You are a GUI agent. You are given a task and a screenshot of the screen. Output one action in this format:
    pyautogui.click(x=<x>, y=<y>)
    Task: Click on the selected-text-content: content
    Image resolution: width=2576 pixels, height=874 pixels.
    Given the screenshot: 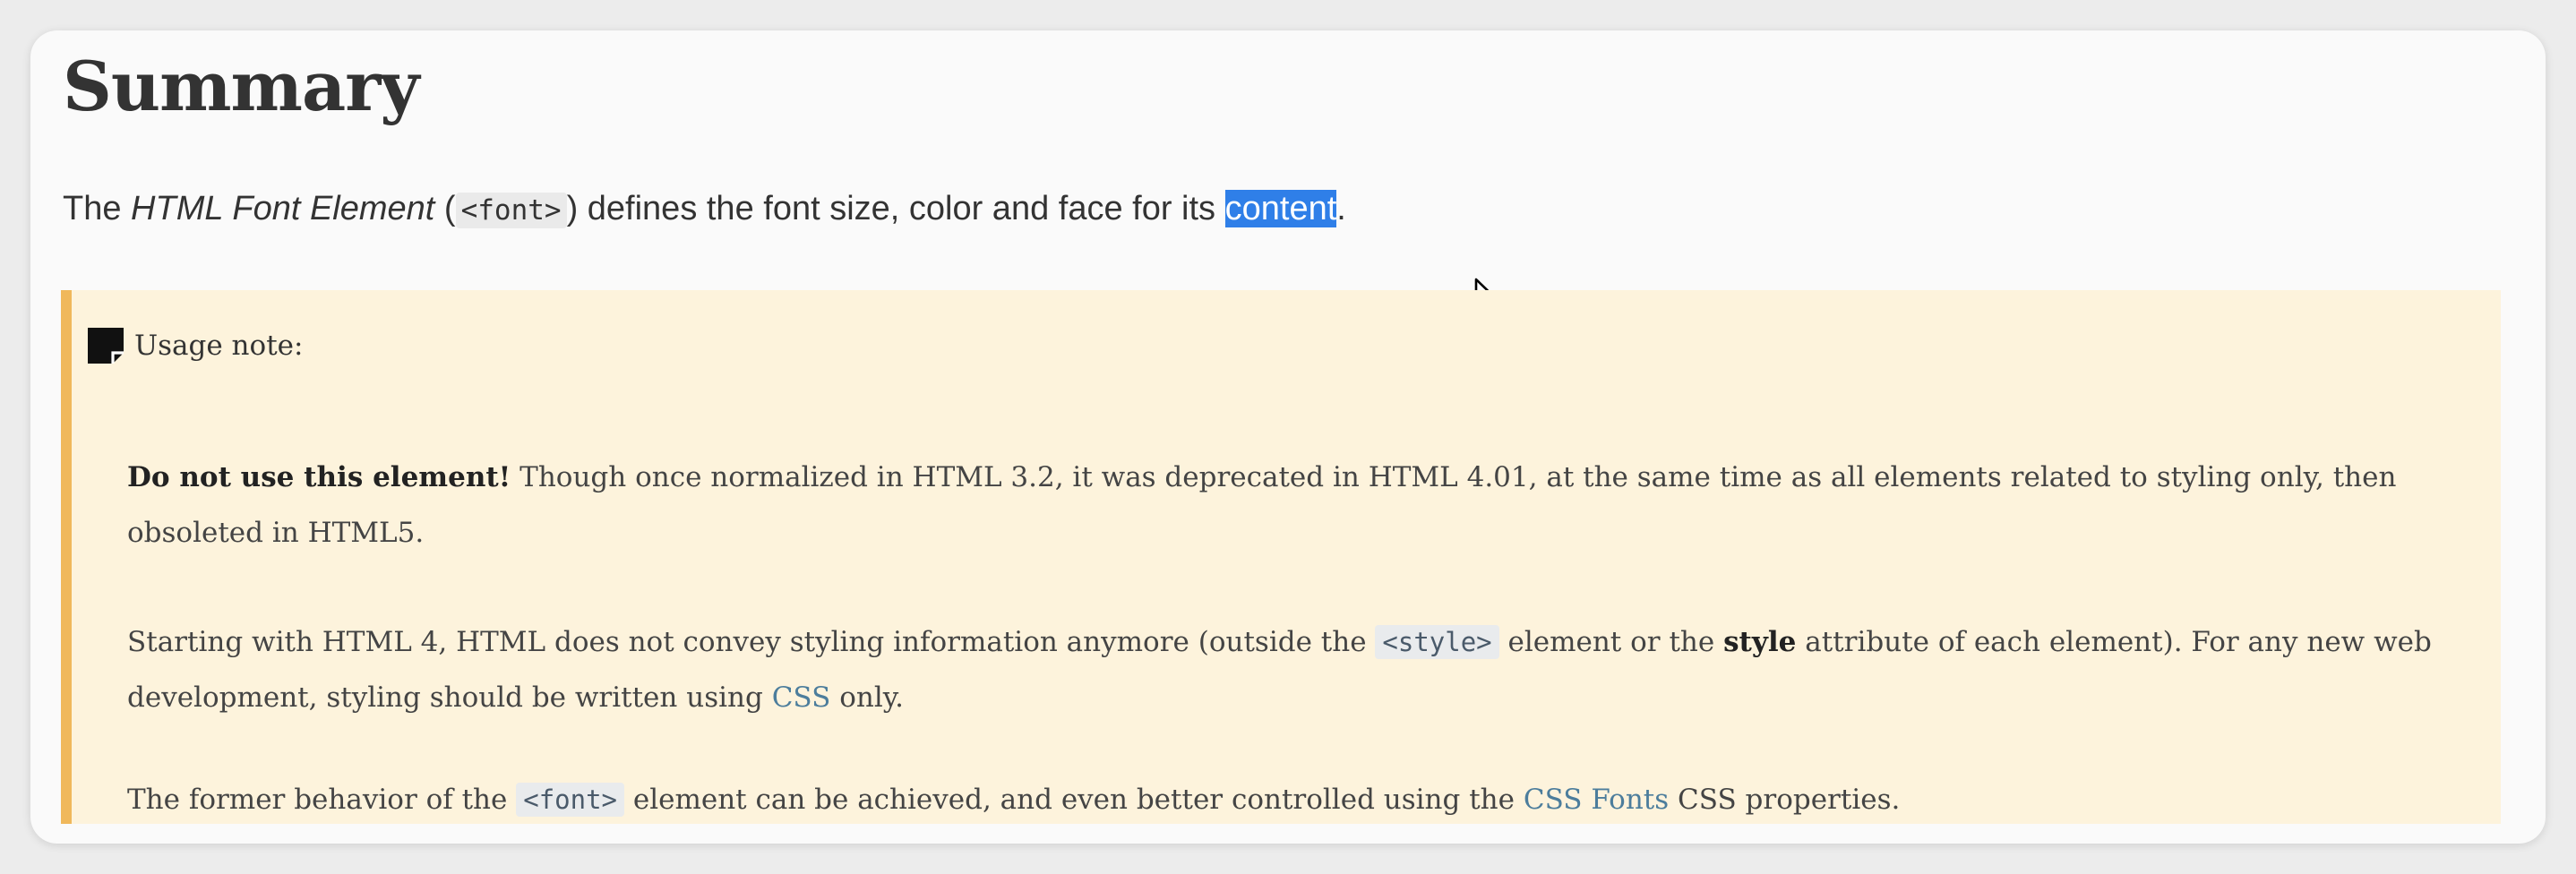 What is the action you would take?
    pyautogui.click(x=1280, y=208)
    